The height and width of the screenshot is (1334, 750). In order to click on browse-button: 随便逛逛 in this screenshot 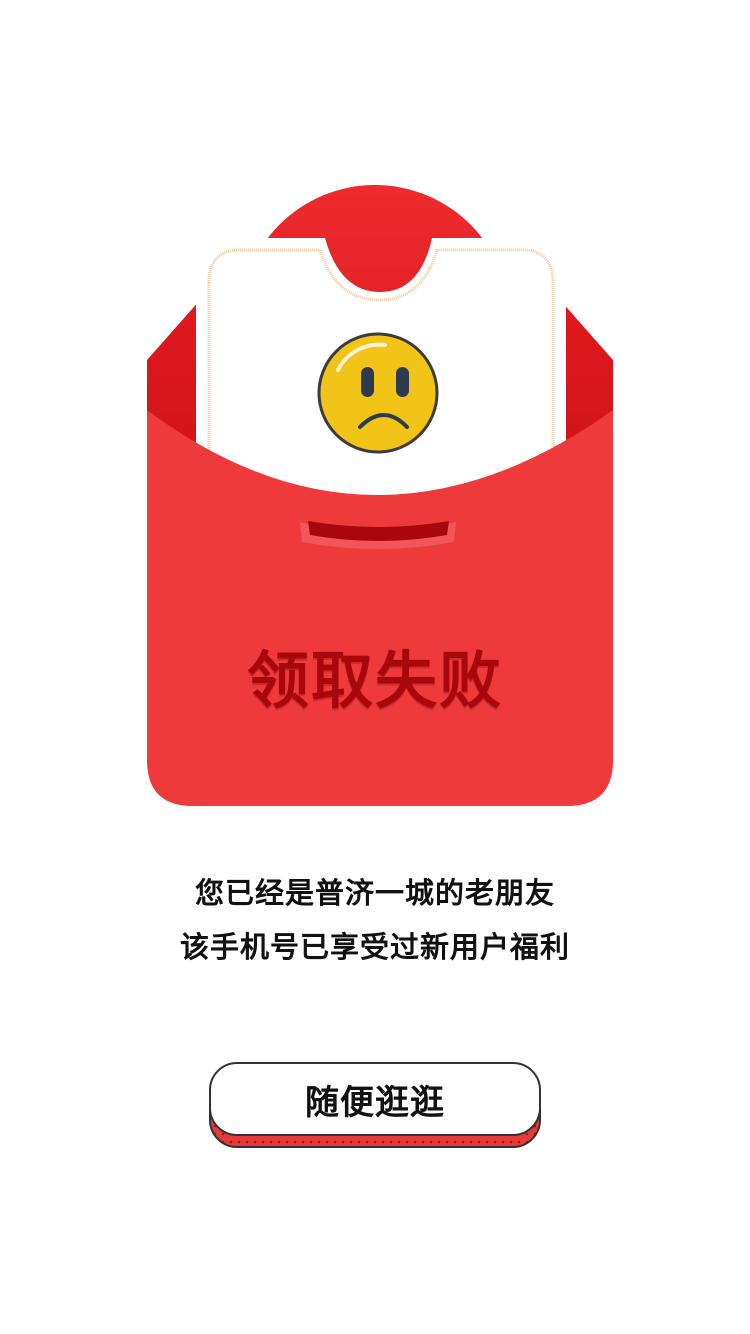, I will do `click(375, 1099)`.